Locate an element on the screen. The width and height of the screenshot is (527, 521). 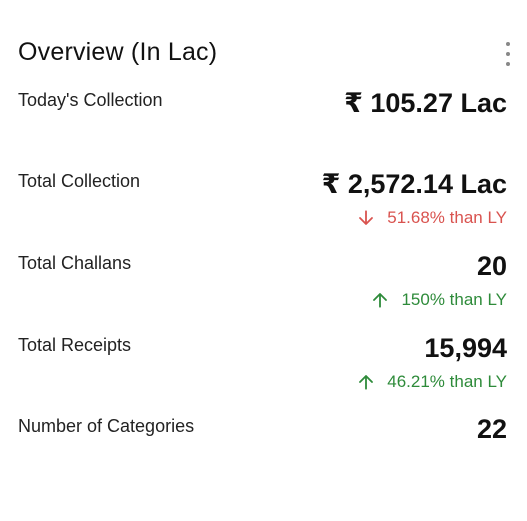
stat-value: 22 is located at coordinates (491, 429).